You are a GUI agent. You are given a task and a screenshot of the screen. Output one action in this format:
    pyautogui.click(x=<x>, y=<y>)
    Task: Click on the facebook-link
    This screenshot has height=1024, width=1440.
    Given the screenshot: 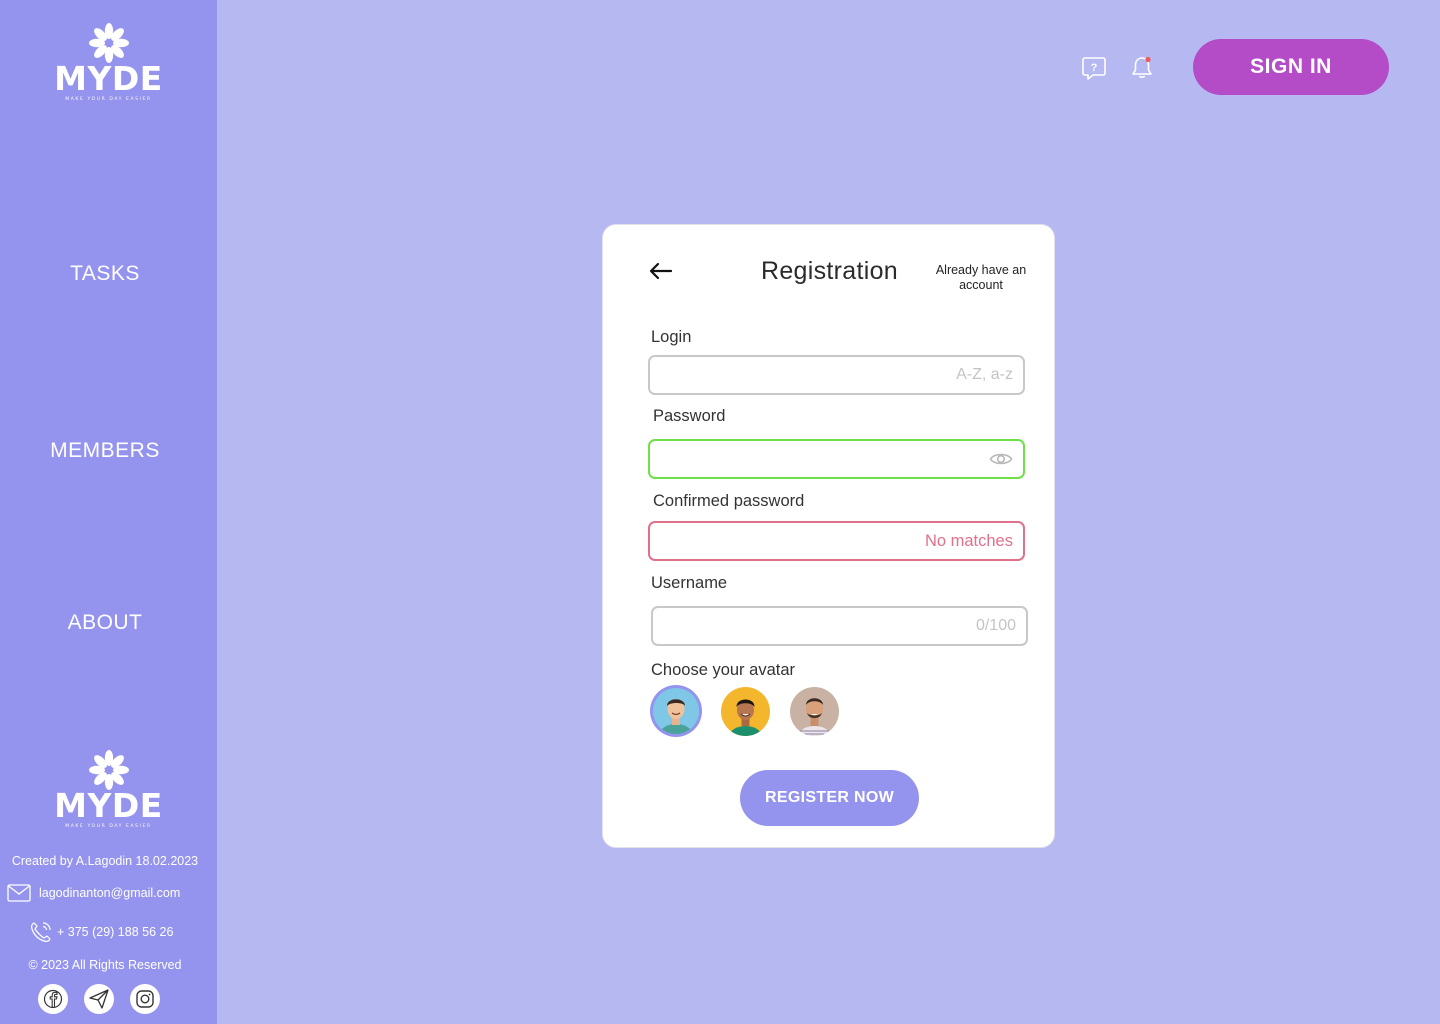 What is the action you would take?
    pyautogui.click(x=53, y=999)
    